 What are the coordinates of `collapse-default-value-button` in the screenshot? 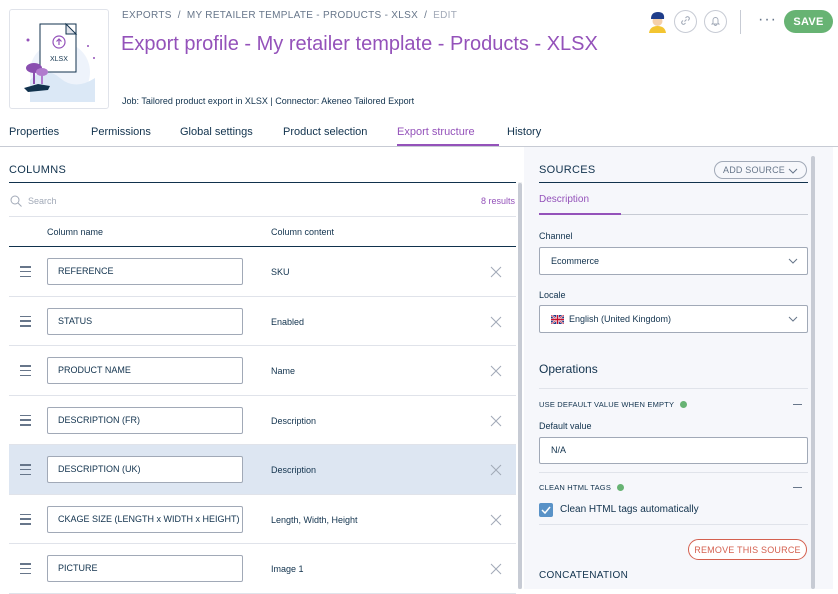 It's located at (797, 404).